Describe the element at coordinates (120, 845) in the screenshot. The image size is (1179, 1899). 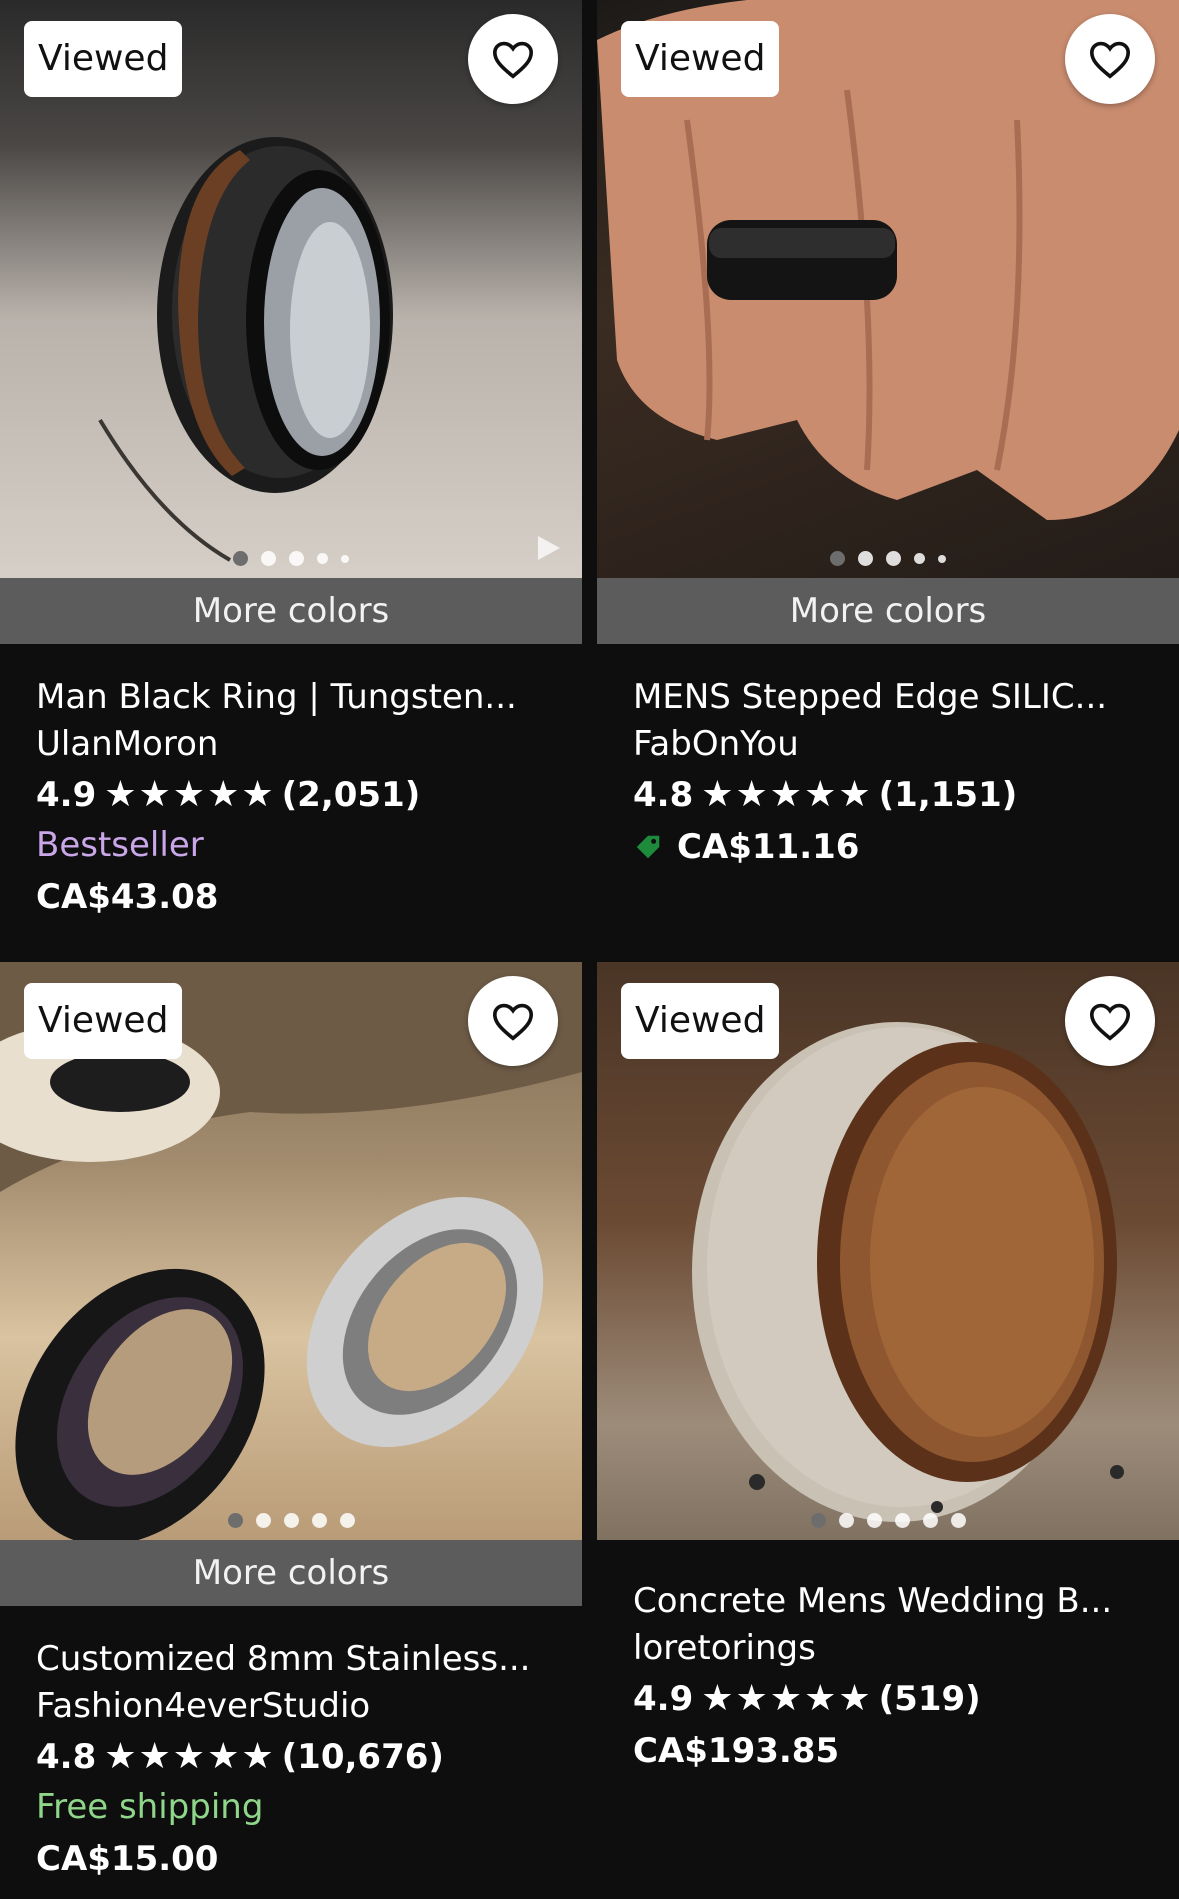
I see `bestseller-badge: Bestseller` at that location.